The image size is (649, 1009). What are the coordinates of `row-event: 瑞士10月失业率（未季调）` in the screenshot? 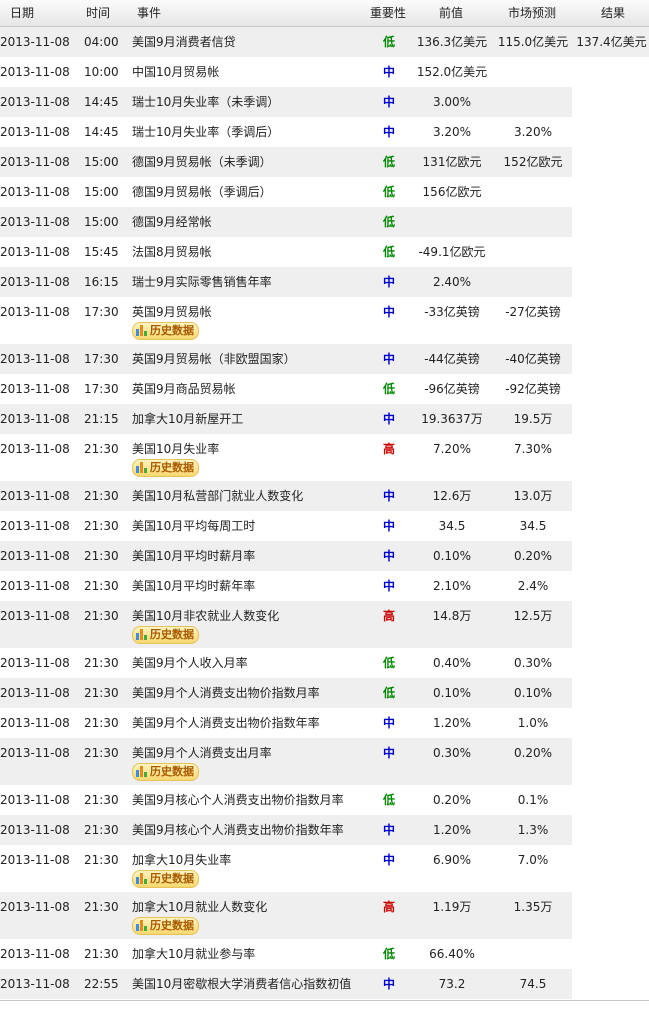 It's located at (206, 102).